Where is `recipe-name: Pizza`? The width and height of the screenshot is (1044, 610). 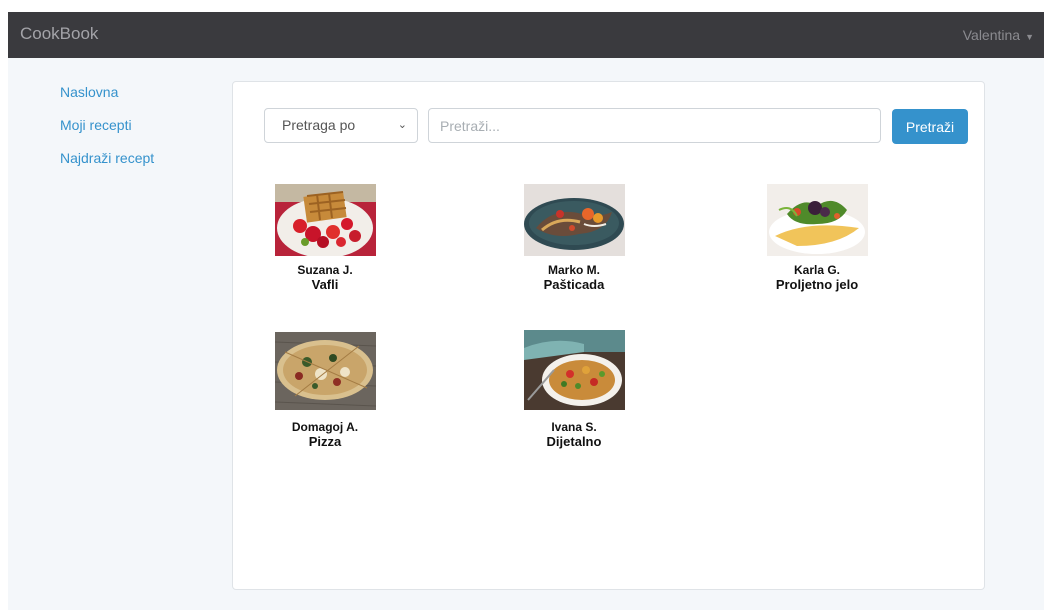
recipe-name: Pizza is located at coordinates (325, 441).